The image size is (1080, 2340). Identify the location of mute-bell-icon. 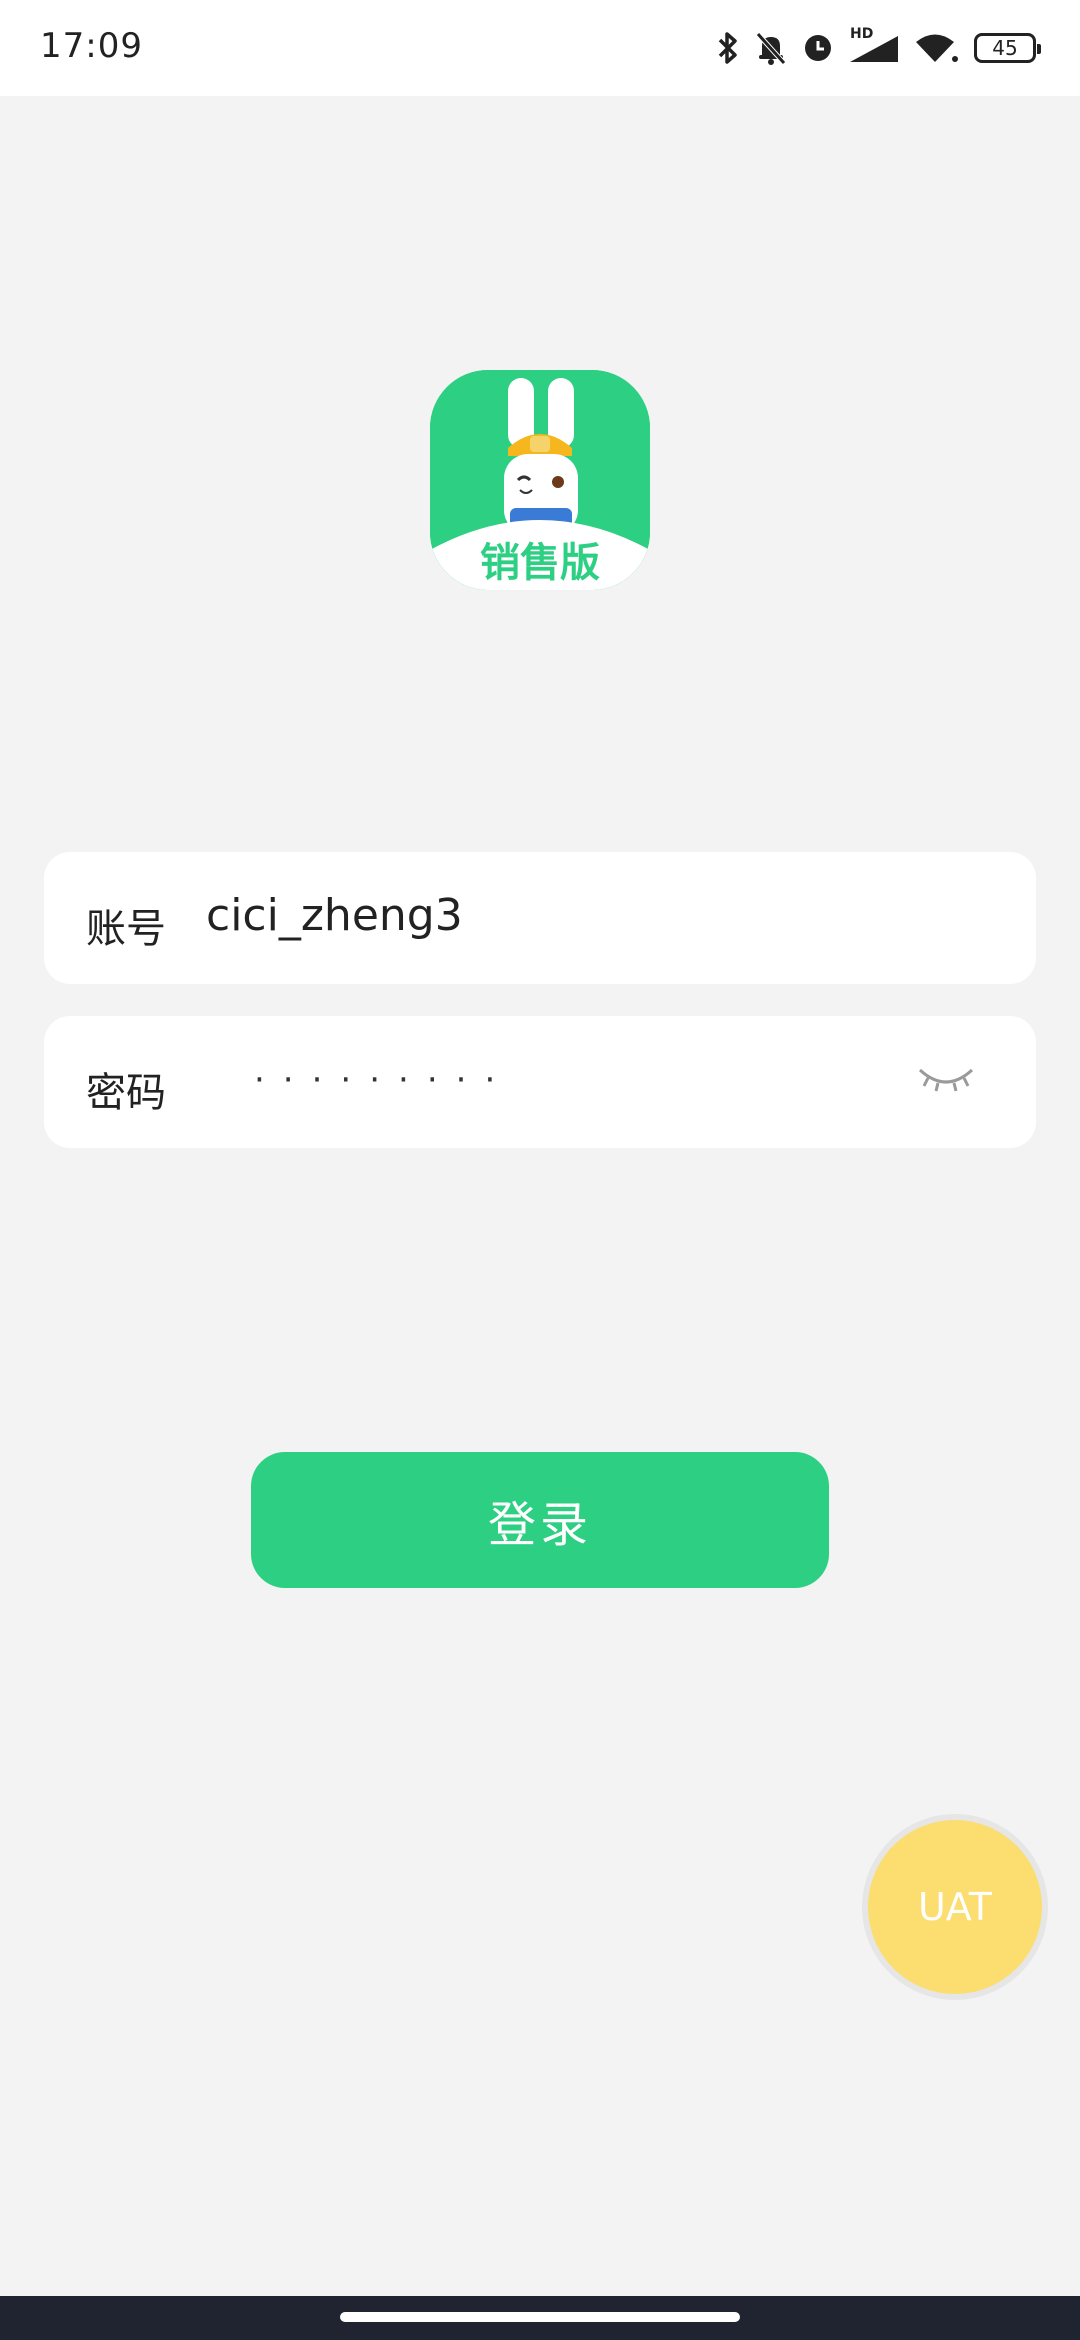
(771, 48).